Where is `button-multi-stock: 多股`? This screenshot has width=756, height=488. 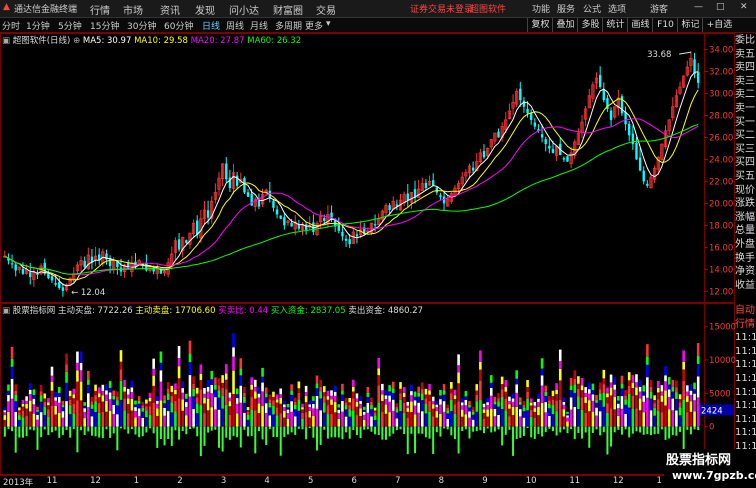 button-multi-stock: 多股 is located at coordinates (590, 25).